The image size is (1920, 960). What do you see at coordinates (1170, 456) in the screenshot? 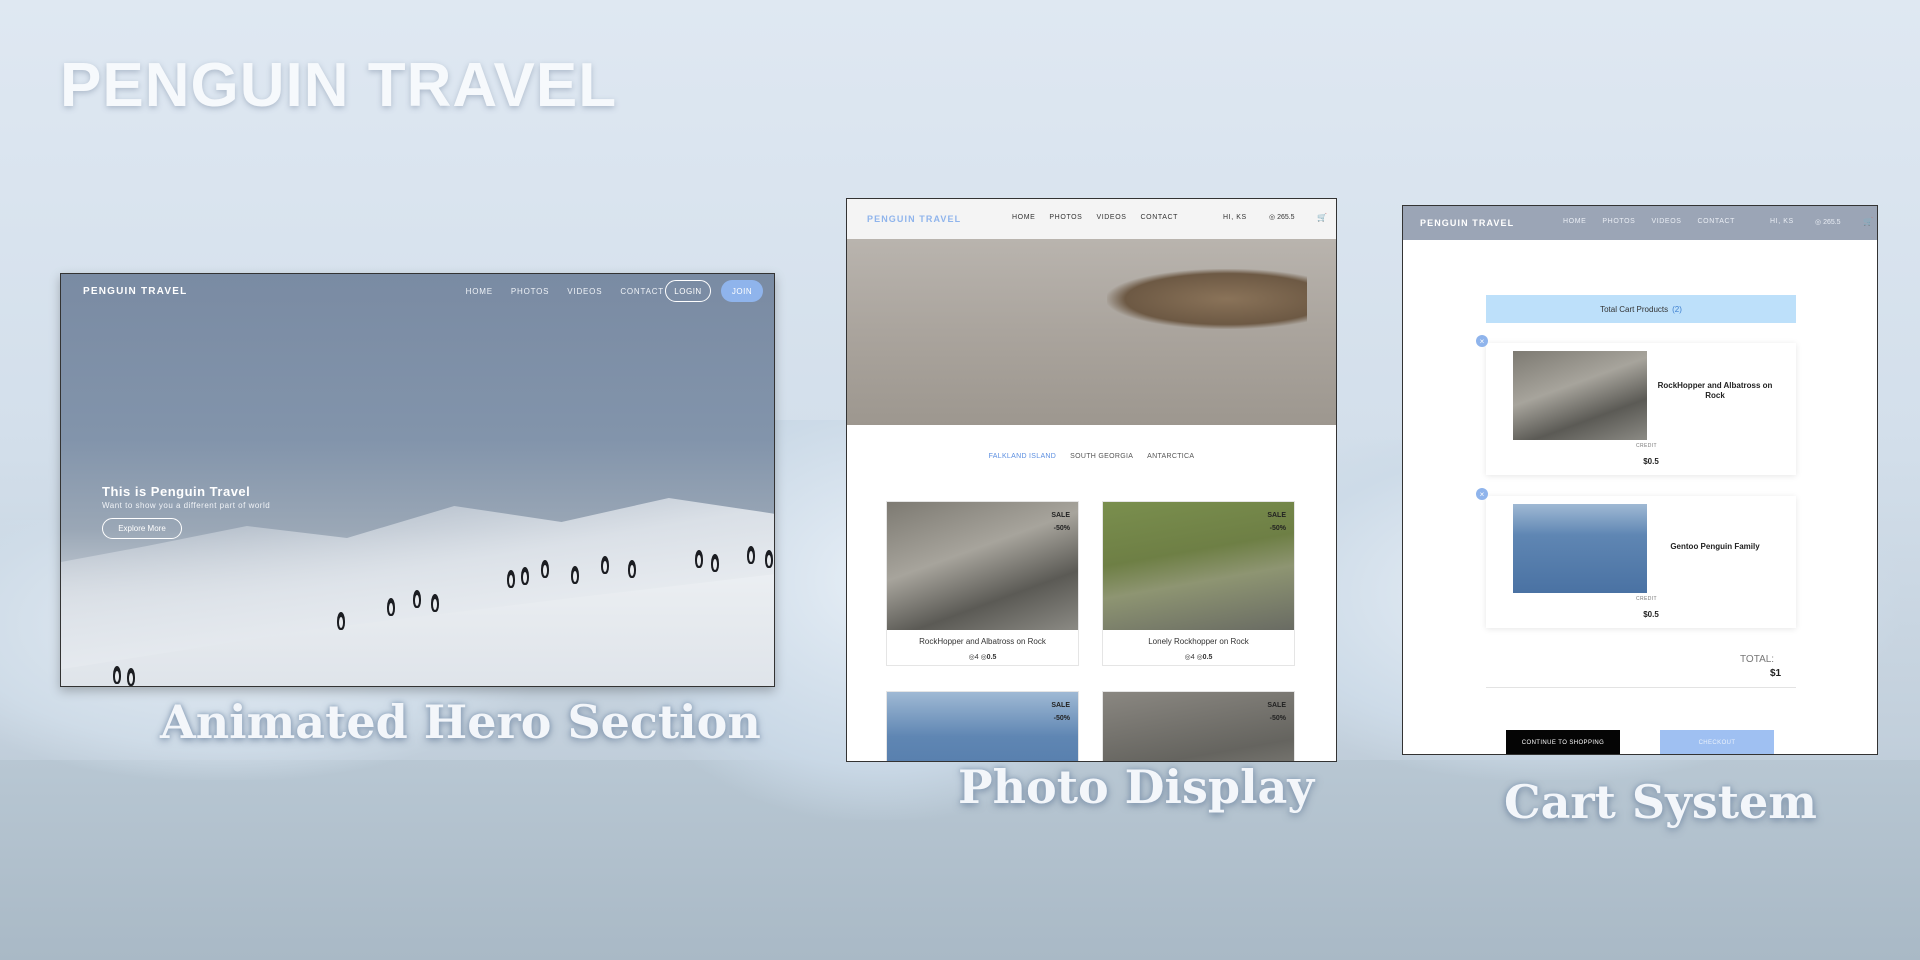
I see `tab-antarctica: ANTARCTICA` at bounding box center [1170, 456].